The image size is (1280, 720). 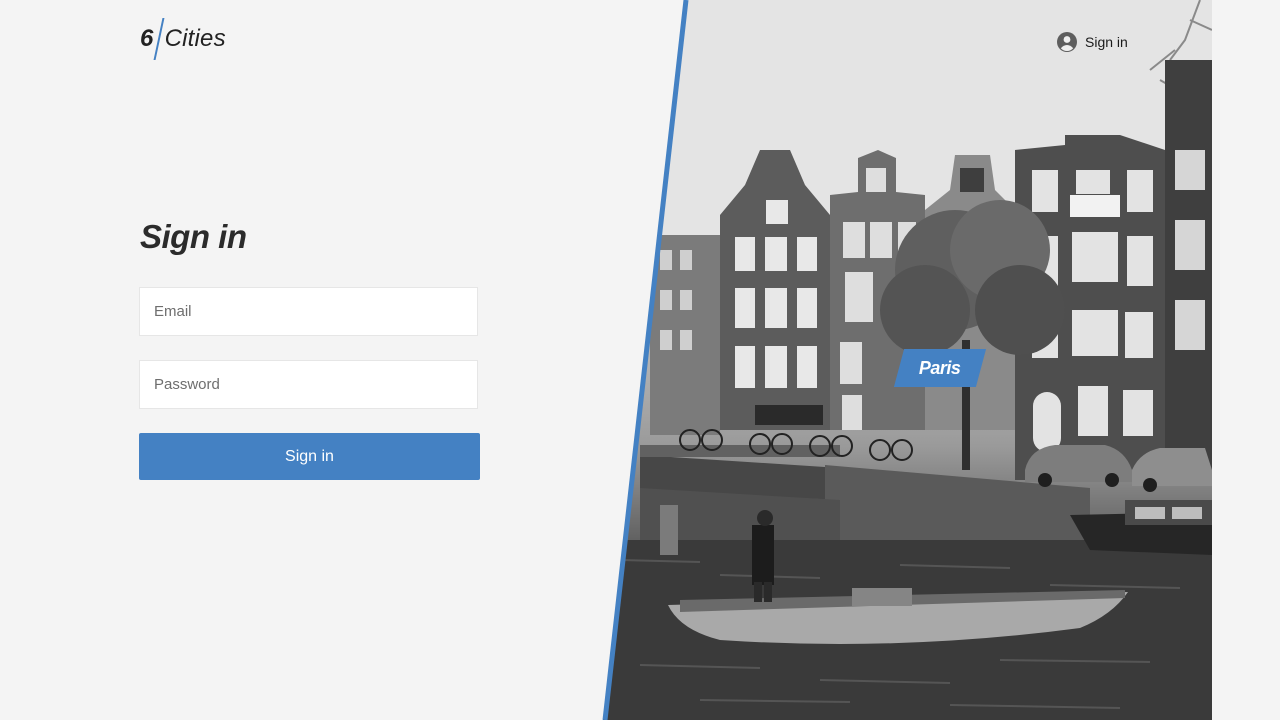 I want to click on logo-link: 6 Cities, so click(x=183, y=39).